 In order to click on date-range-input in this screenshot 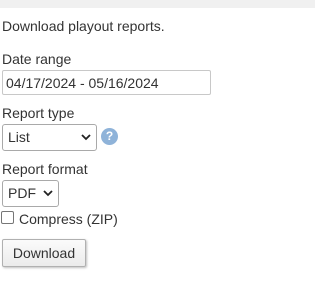, I will do `click(106, 82)`.